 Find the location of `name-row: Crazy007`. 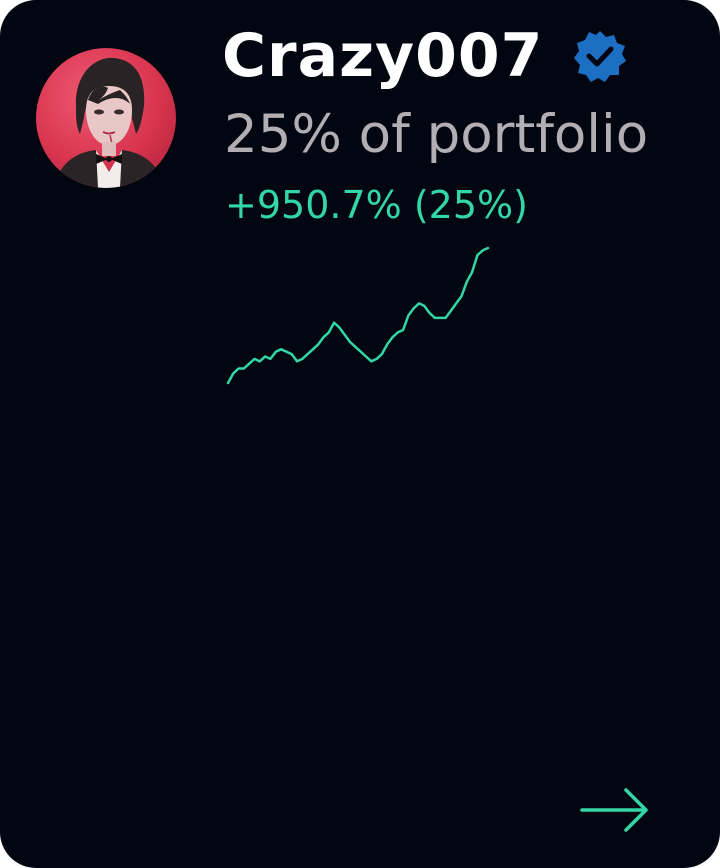

name-row: Crazy007 is located at coordinates (424, 56).